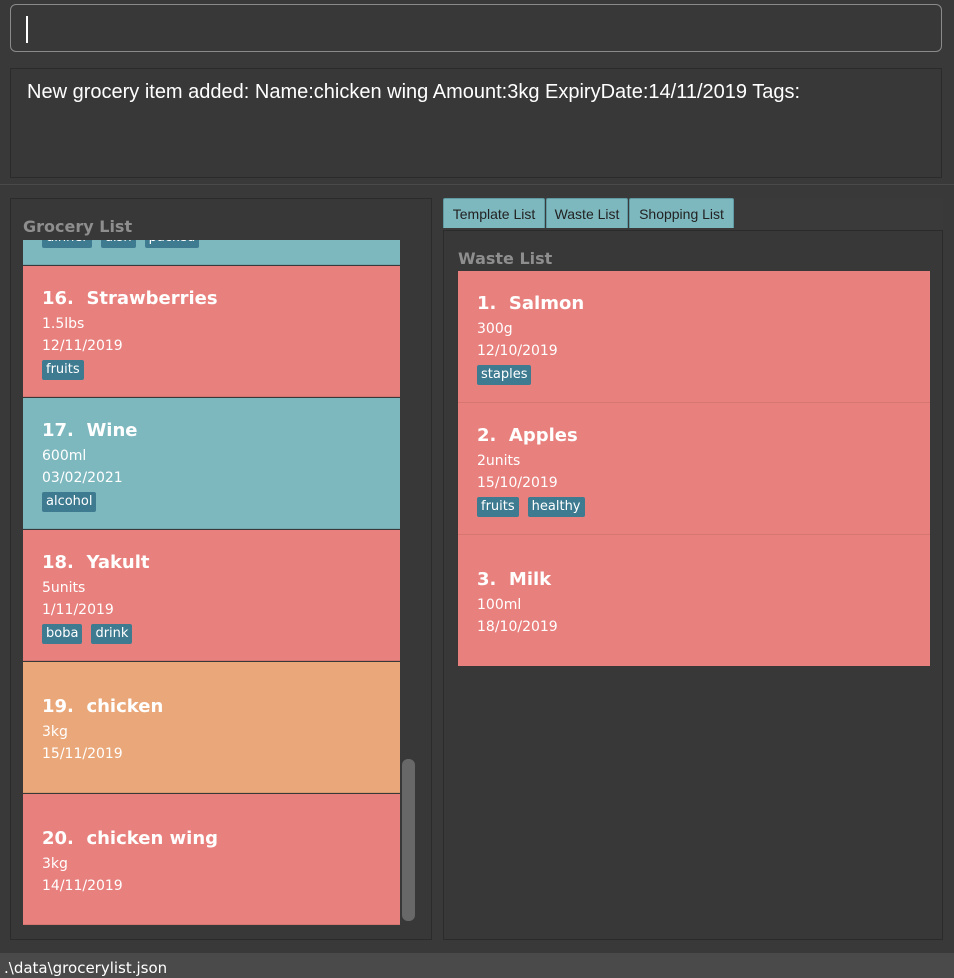 Image resolution: width=954 pixels, height=978 pixels. What do you see at coordinates (477, 965) in the screenshot?
I see `status-bar: .\data\grocerylist.json` at bounding box center [477, 965].